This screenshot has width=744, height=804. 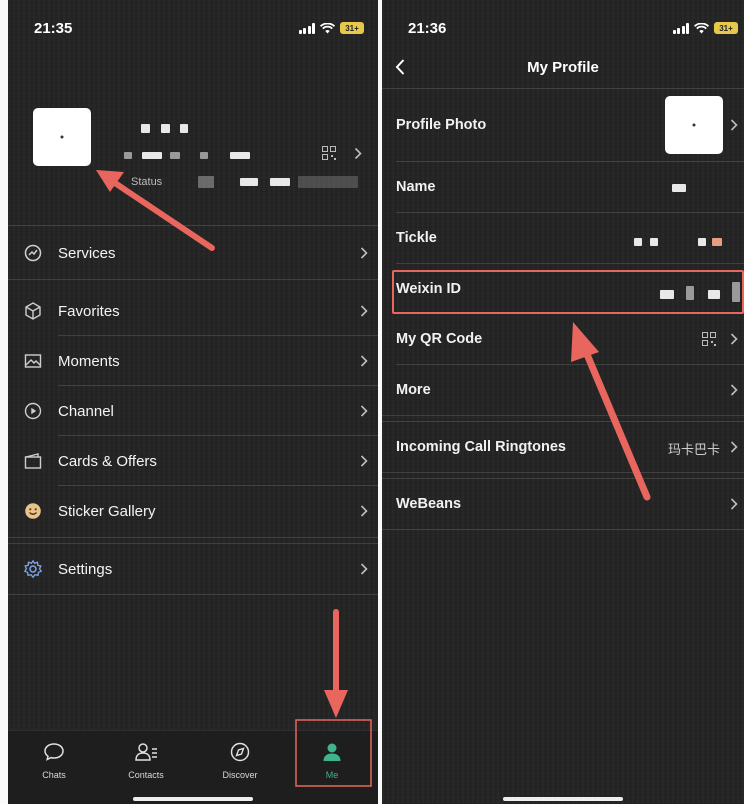 I want to click on arrow-to-avatar, so click(x=155, y=210).